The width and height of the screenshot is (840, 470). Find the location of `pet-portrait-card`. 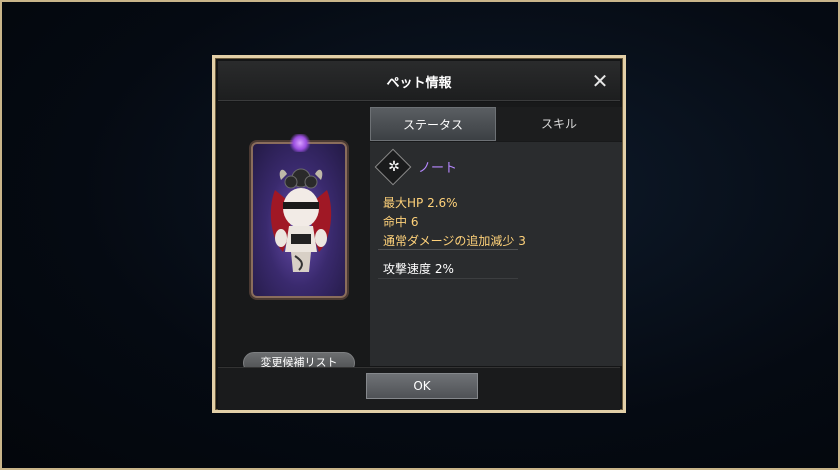

pet-portrait-card is located at coordinates (299, 216).